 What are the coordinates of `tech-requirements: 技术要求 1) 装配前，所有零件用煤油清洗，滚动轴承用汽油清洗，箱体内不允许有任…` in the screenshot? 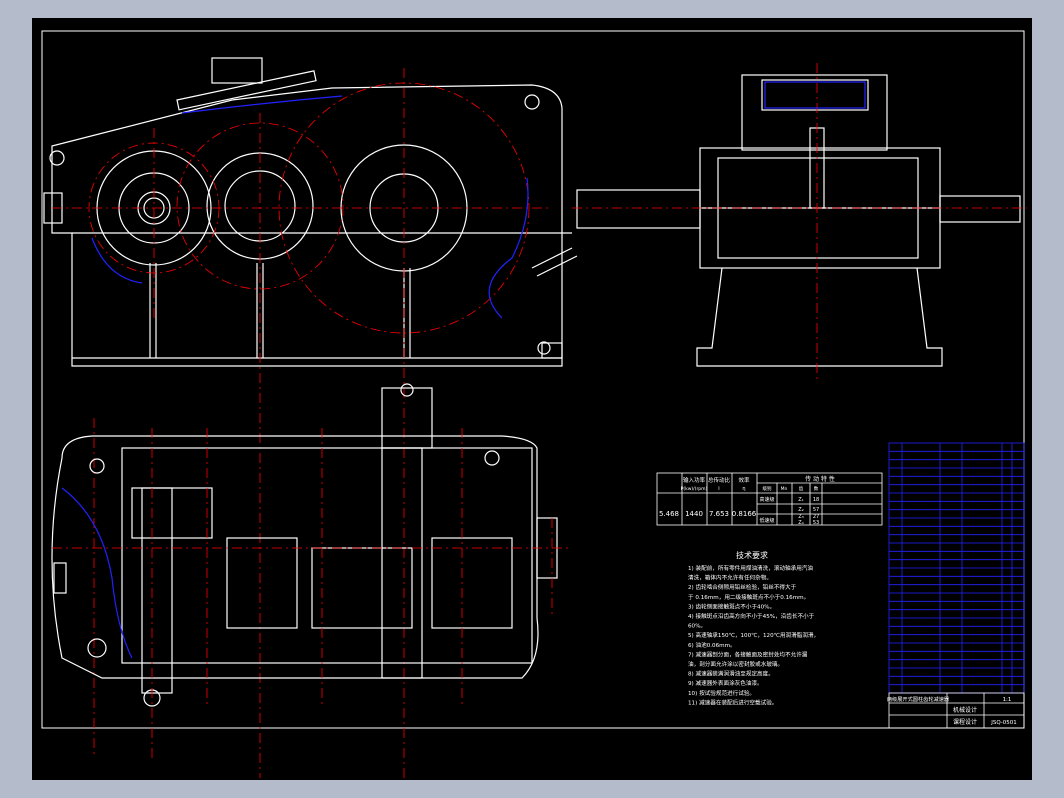 It's located at (753, 628).